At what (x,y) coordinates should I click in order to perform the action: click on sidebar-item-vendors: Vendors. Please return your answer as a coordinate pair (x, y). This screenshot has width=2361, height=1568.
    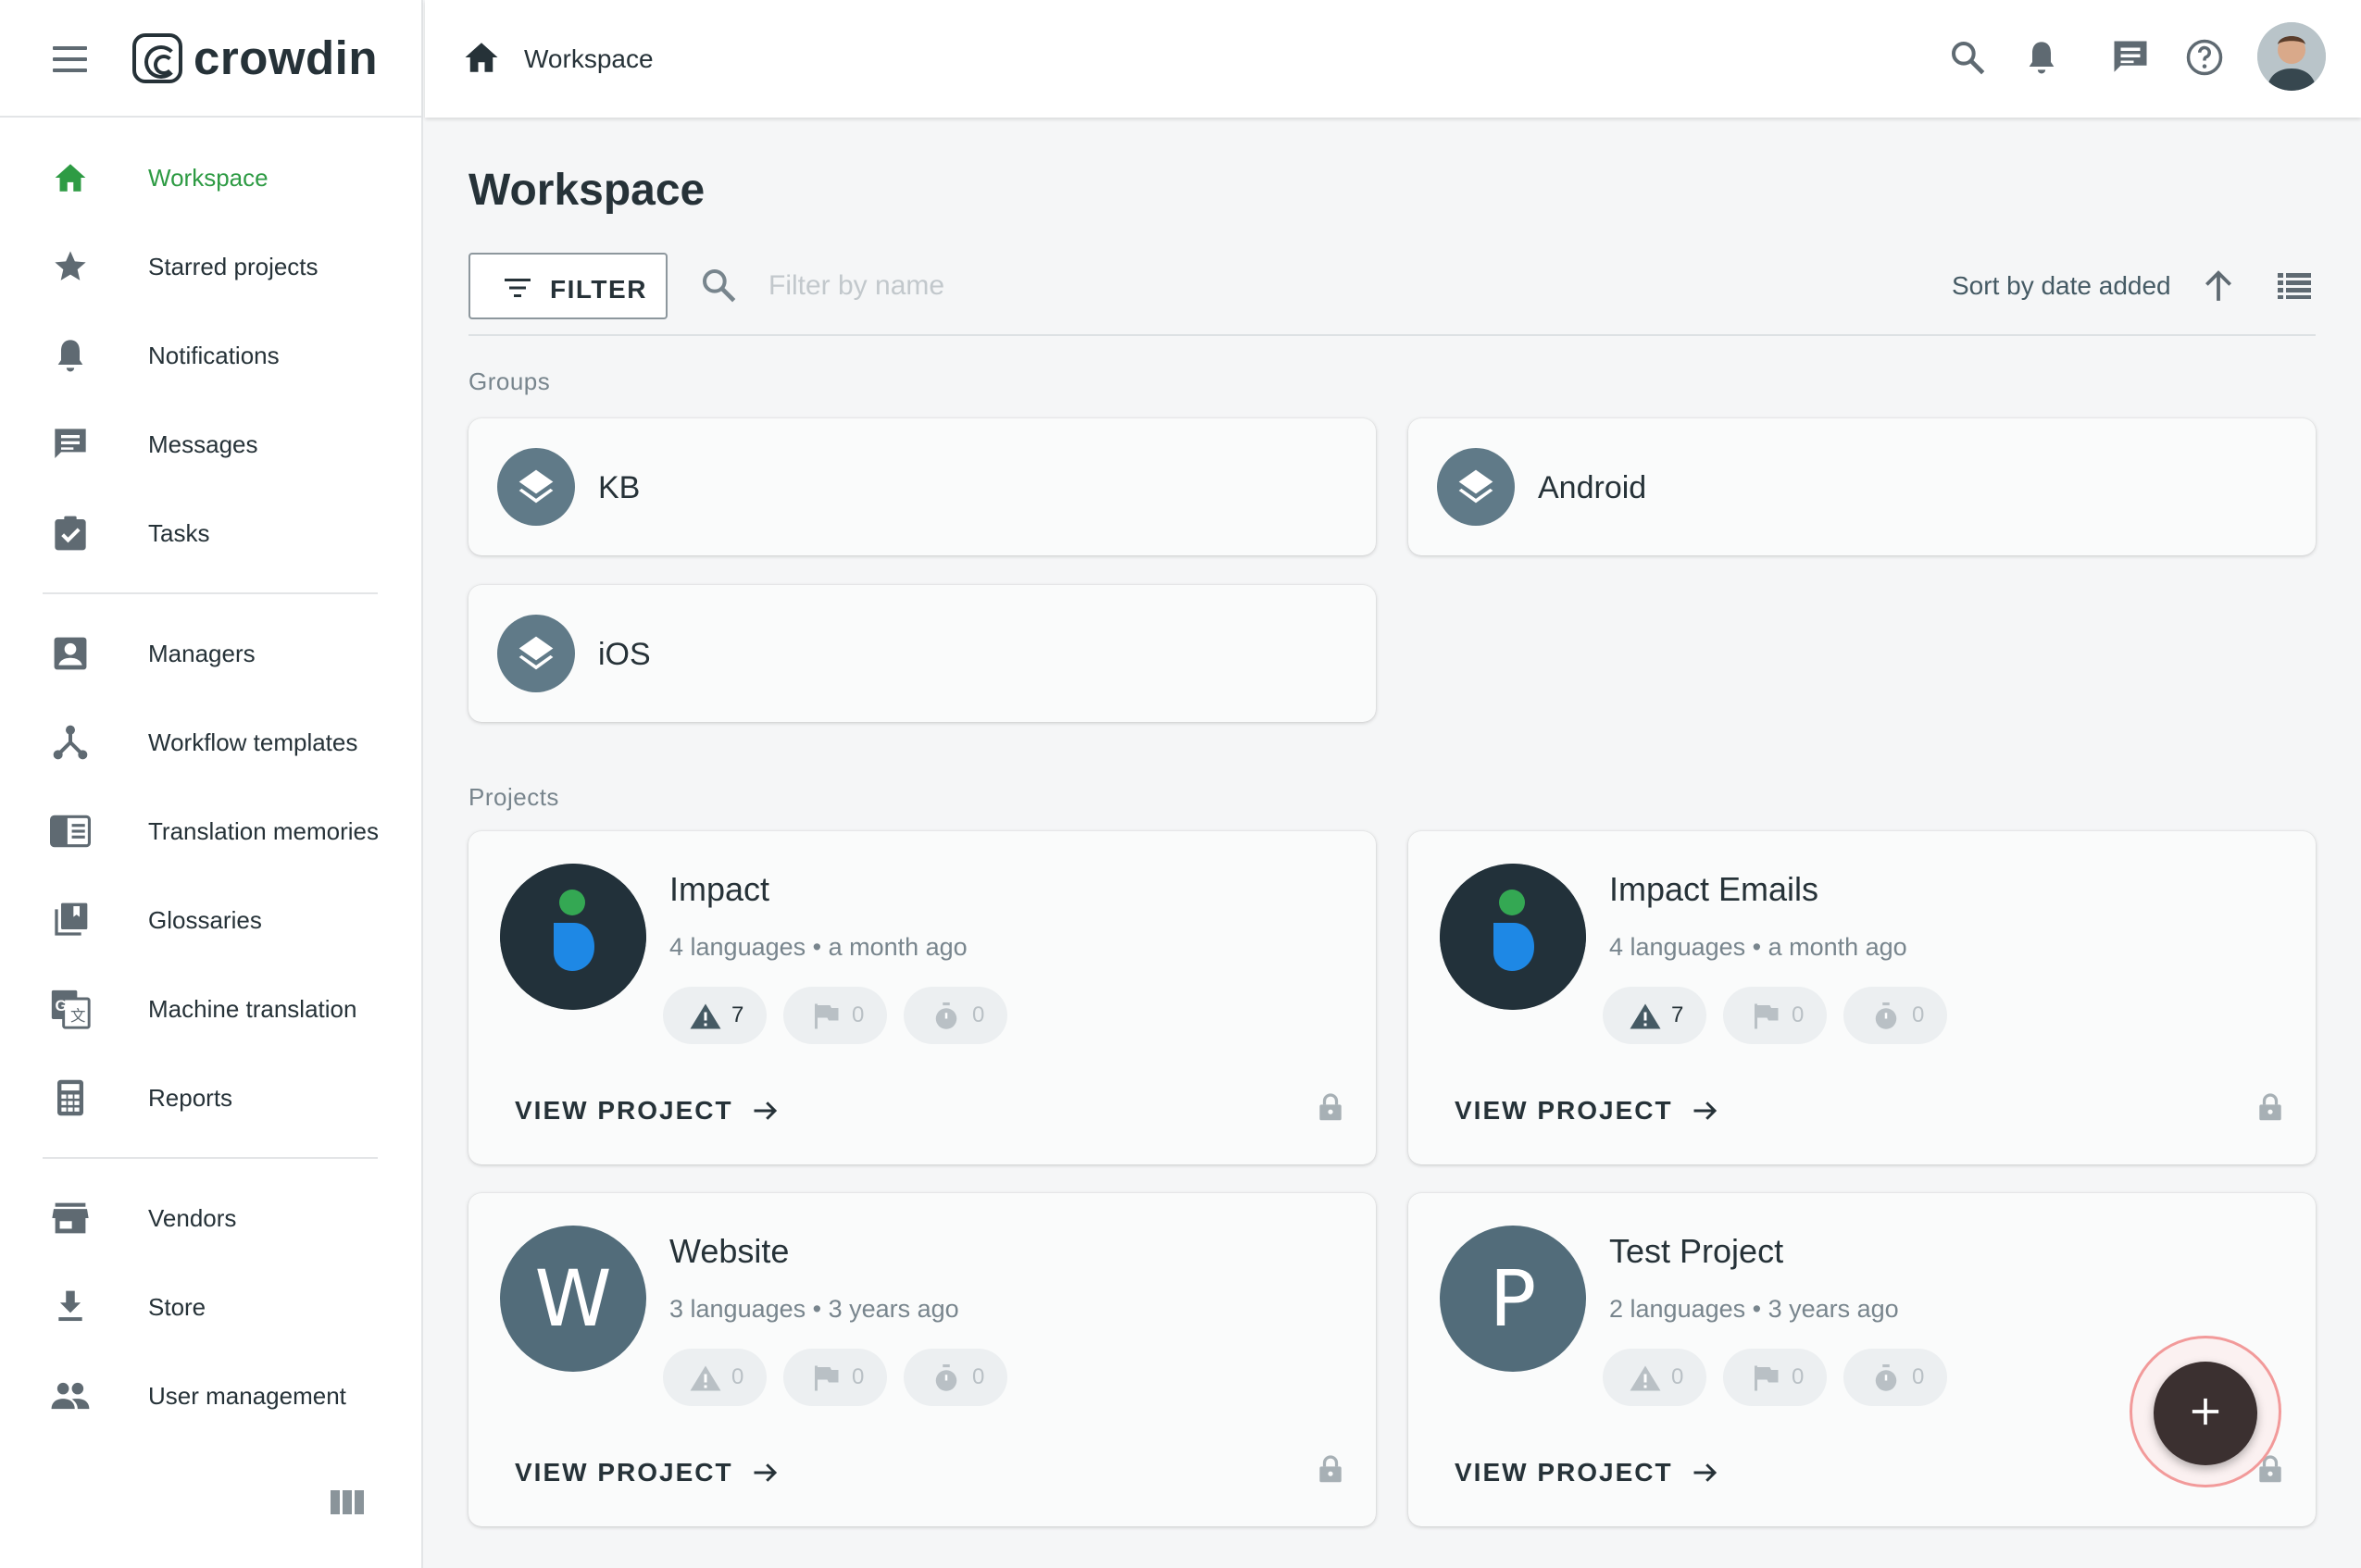
    Looking at the image, I should click on (211, 1218).